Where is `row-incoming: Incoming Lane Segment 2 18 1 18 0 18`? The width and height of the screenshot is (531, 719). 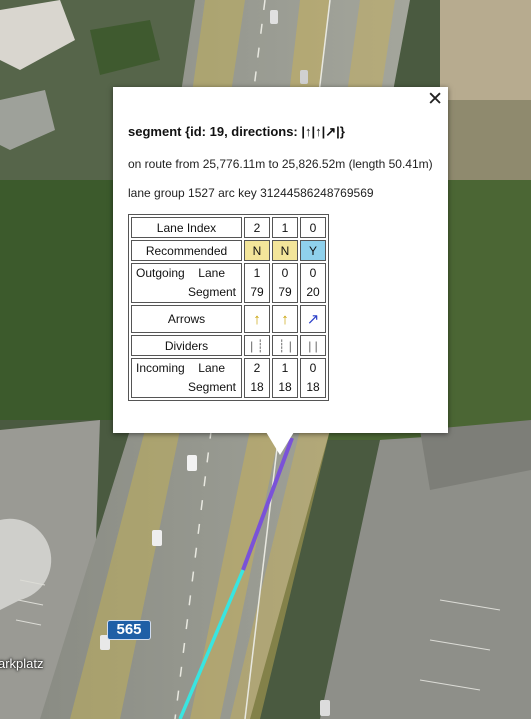
row-incoming: Incoming Lane Segment 2 18 1 18 0 18 is located at coordinates (228, 378).